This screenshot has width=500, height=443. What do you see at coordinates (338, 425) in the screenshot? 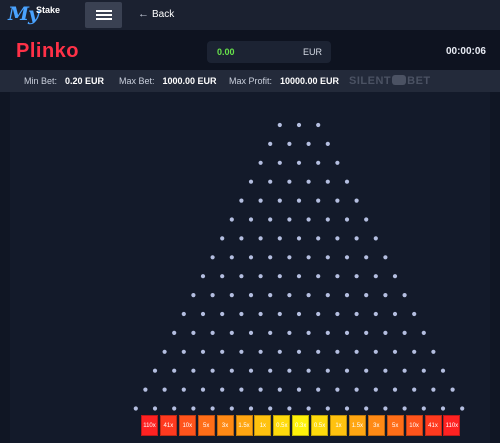
I see `multiplier-slot: 1x` at bounding box center [338, 425].